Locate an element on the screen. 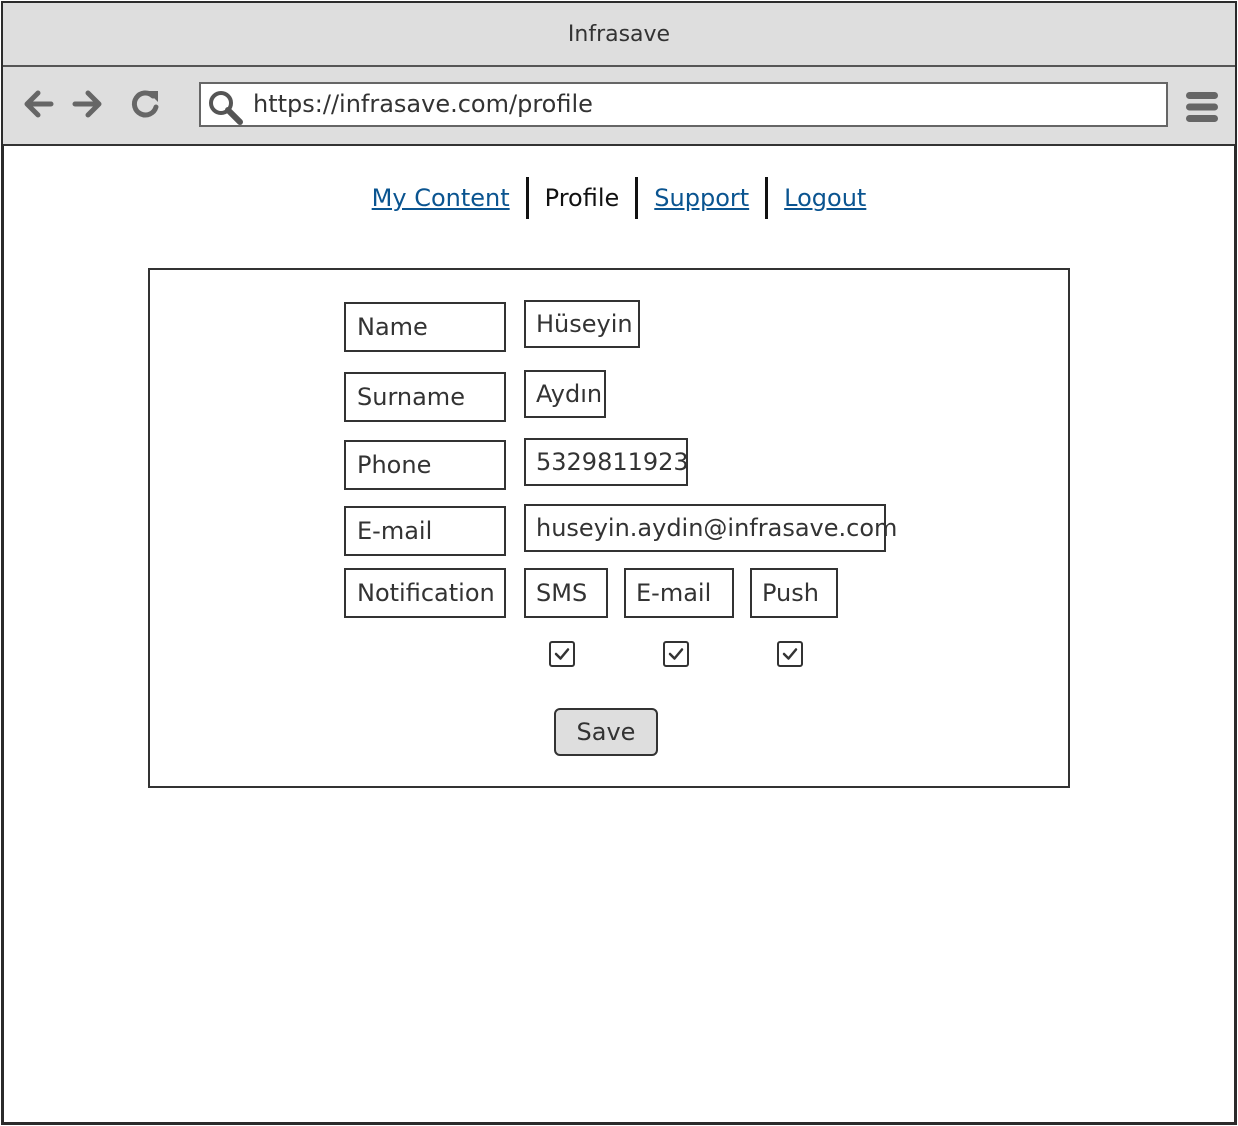  notification-push-label: Push is located at coordinates (794, 593).